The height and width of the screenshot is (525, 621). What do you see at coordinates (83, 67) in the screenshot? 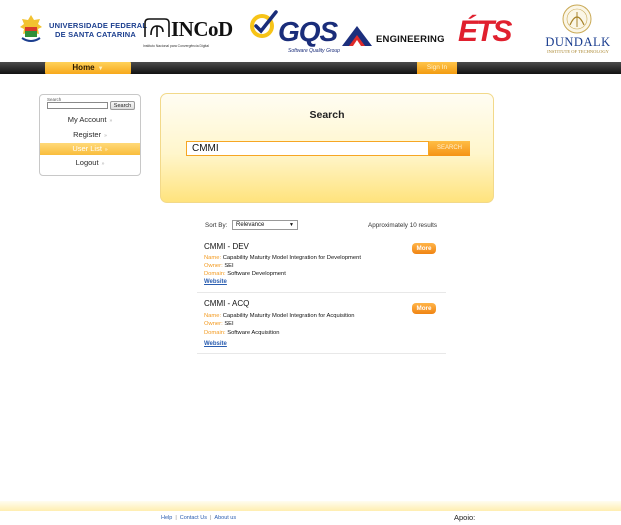
I see `nav-home-label: Home` at bounding box center [83, 67].